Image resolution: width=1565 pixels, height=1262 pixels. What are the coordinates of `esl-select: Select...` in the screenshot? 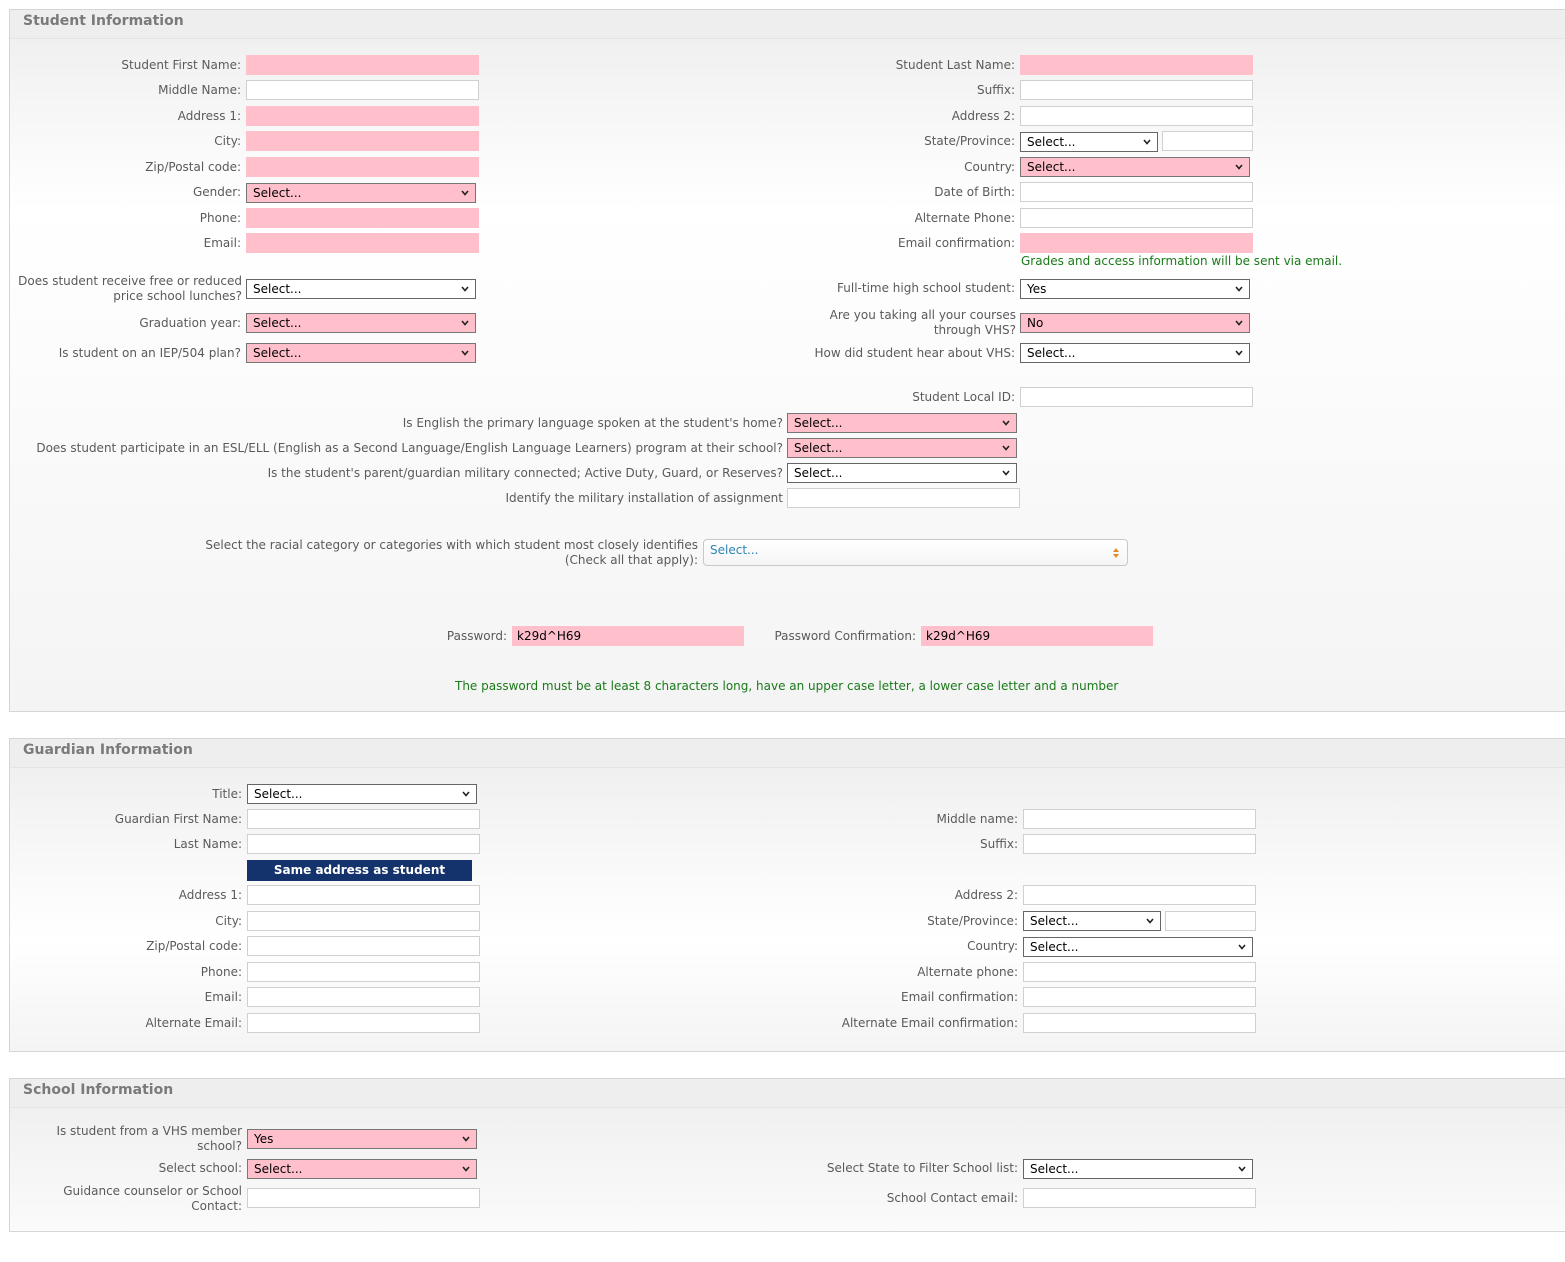 It's located at (902, 448).